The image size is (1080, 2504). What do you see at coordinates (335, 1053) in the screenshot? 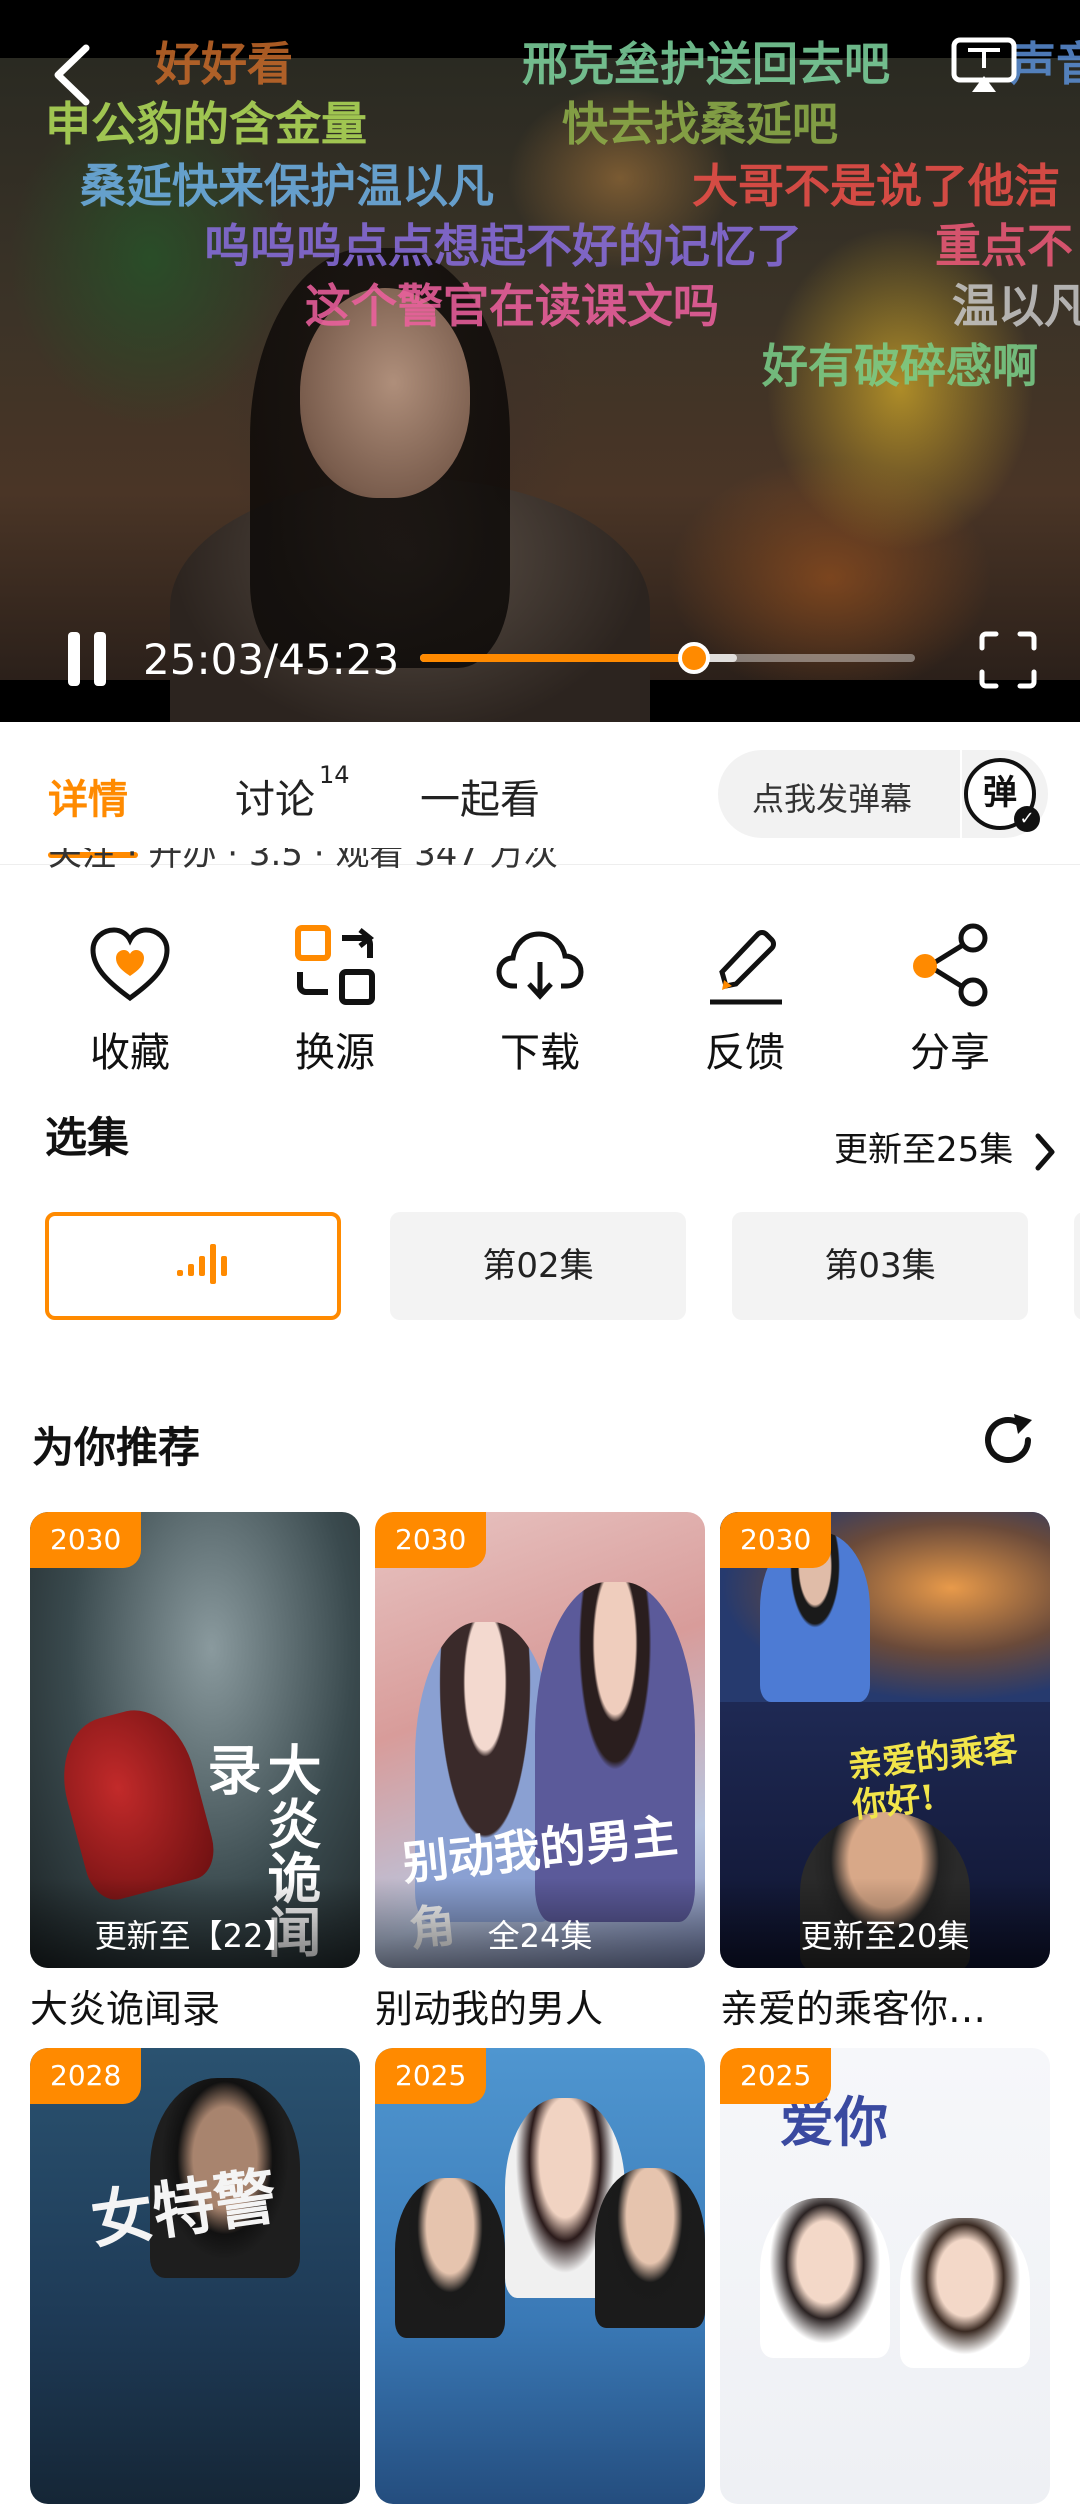
I see `switch-source-label: 换源` at bounding box center [335, 1053].